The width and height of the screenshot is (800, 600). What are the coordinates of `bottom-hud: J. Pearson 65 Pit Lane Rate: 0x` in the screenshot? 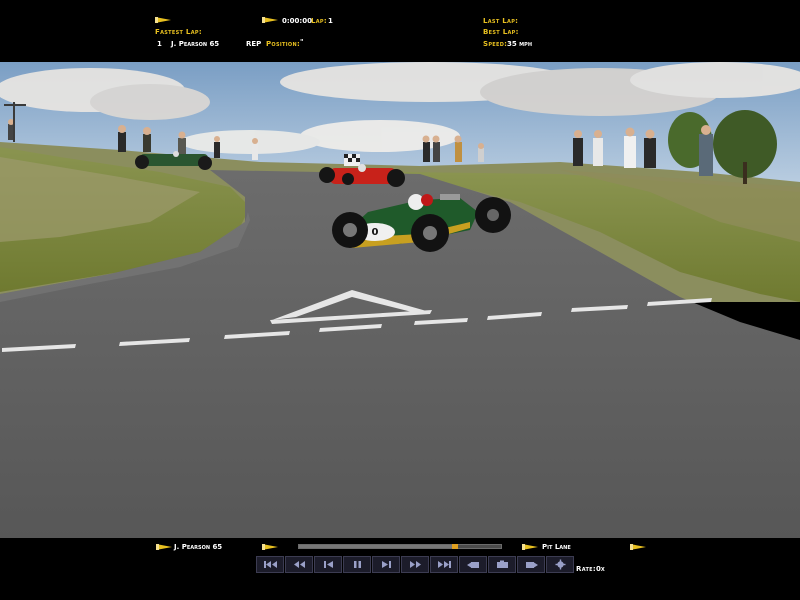 It's located at (400, 569).